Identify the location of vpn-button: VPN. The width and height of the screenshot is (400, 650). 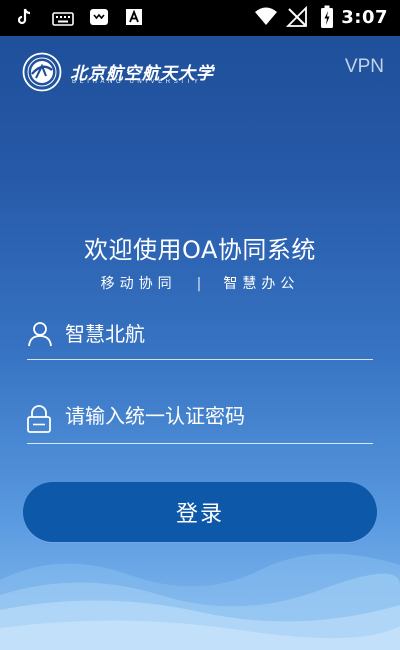
(364, 67).